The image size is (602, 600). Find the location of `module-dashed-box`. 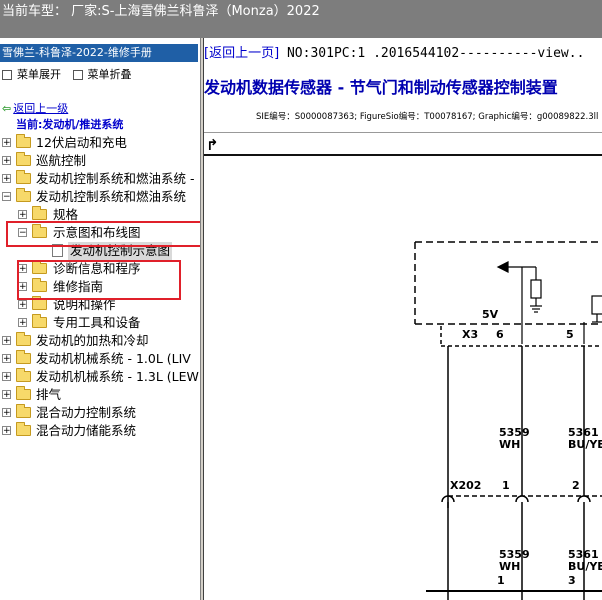

module-dashed-box is located at coordinates (508, 294).